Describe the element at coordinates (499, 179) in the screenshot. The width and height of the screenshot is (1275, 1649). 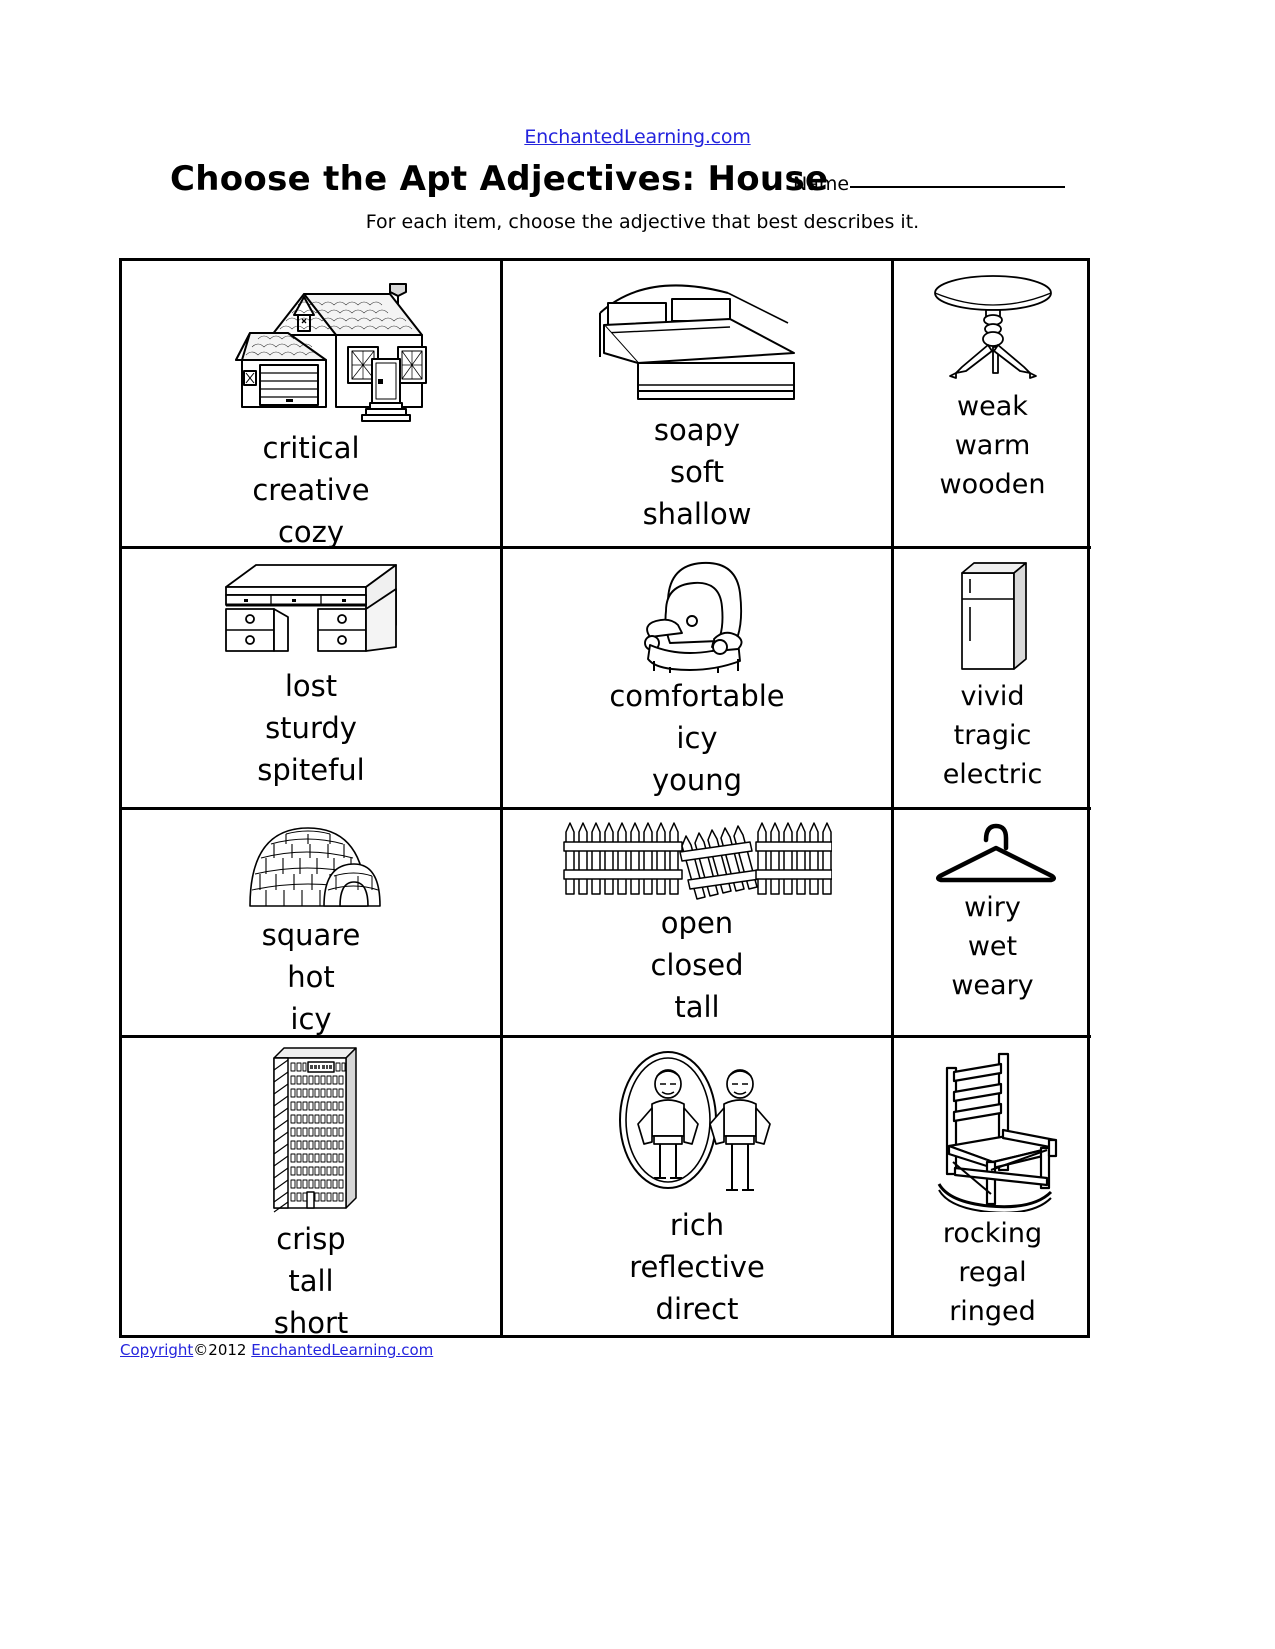
I see `page-title: Choose the Apt Adjectives: House` at that location.